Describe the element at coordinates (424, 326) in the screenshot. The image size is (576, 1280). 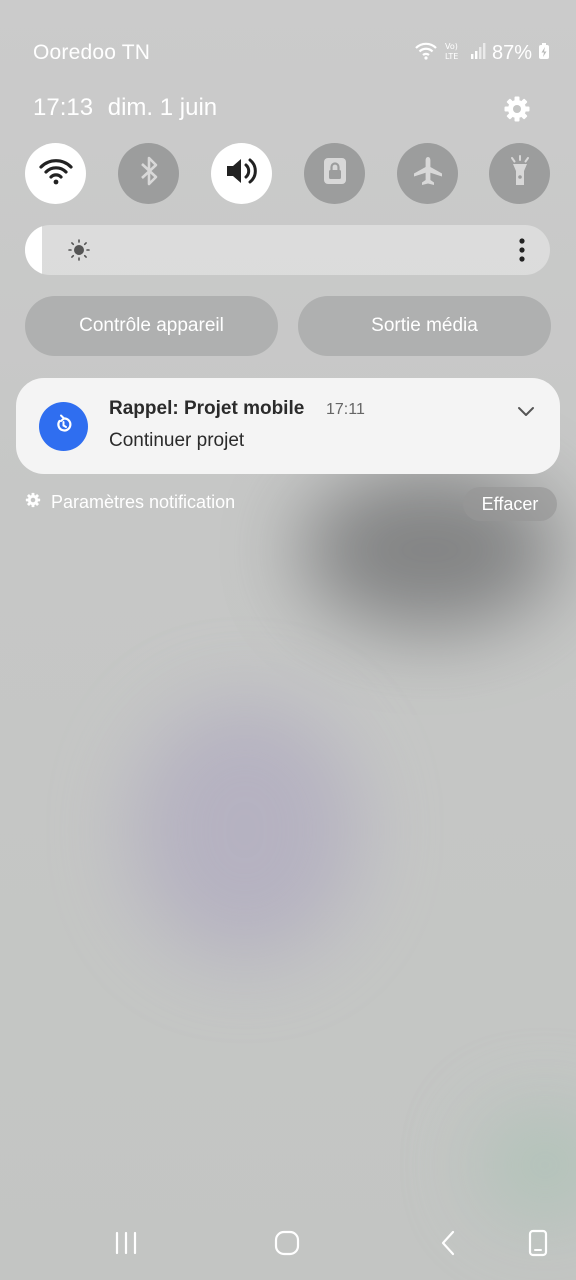
I see `media-output-button: Sortie média` at that location.